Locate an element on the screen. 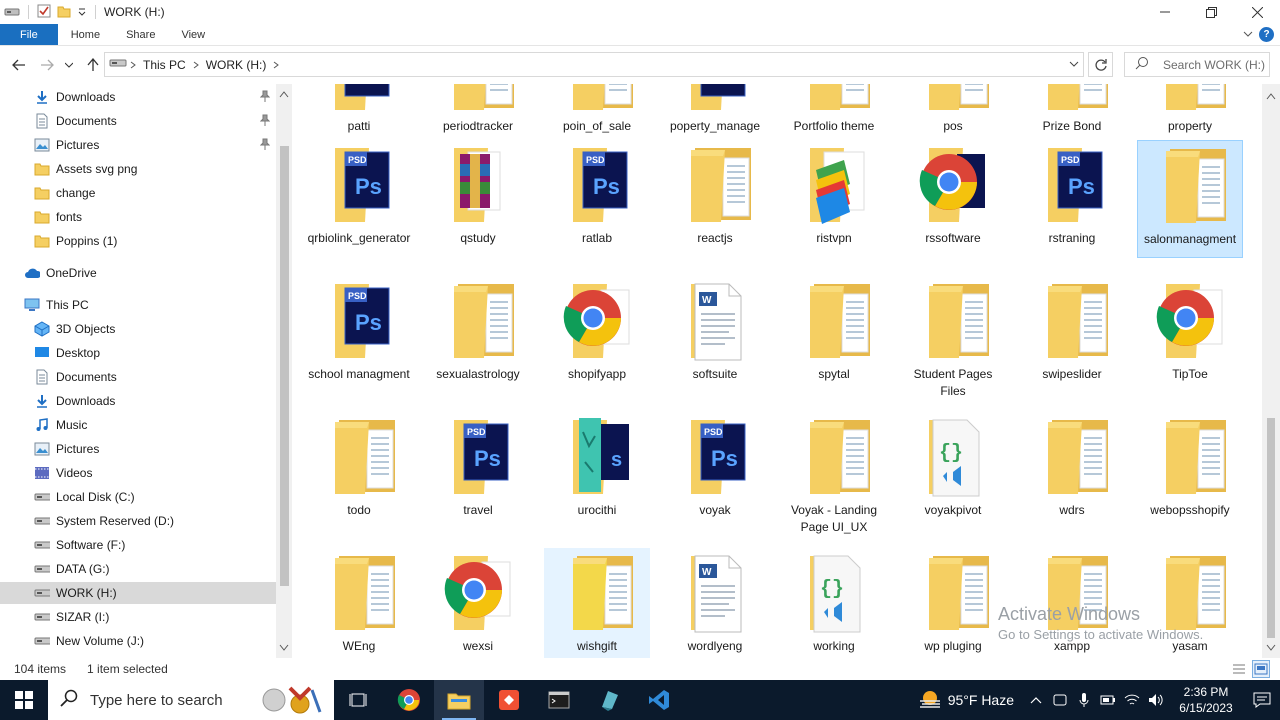 This screenshot has height=720, width=1280. sidebar-item: Local Disk (C:) is located at coordinates (155, 497).